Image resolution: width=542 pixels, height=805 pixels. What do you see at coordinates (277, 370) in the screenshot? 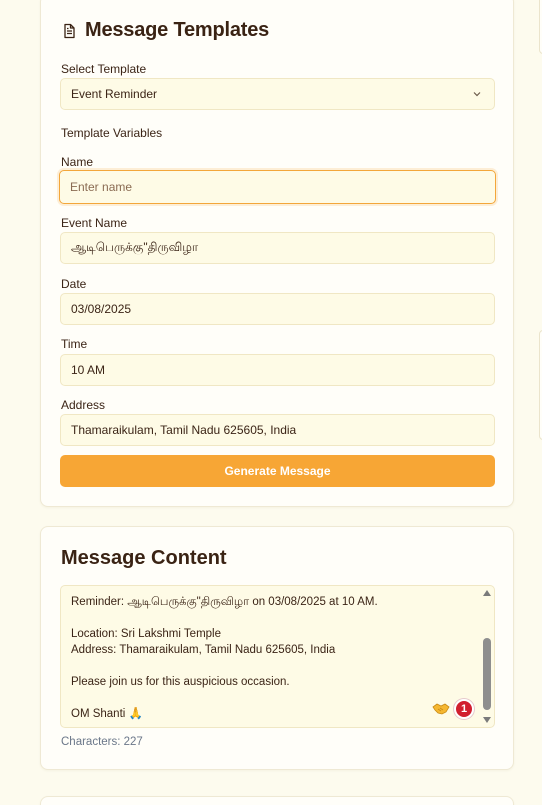
I see `time-input: 10 AM` at bounding box center [277, 370].